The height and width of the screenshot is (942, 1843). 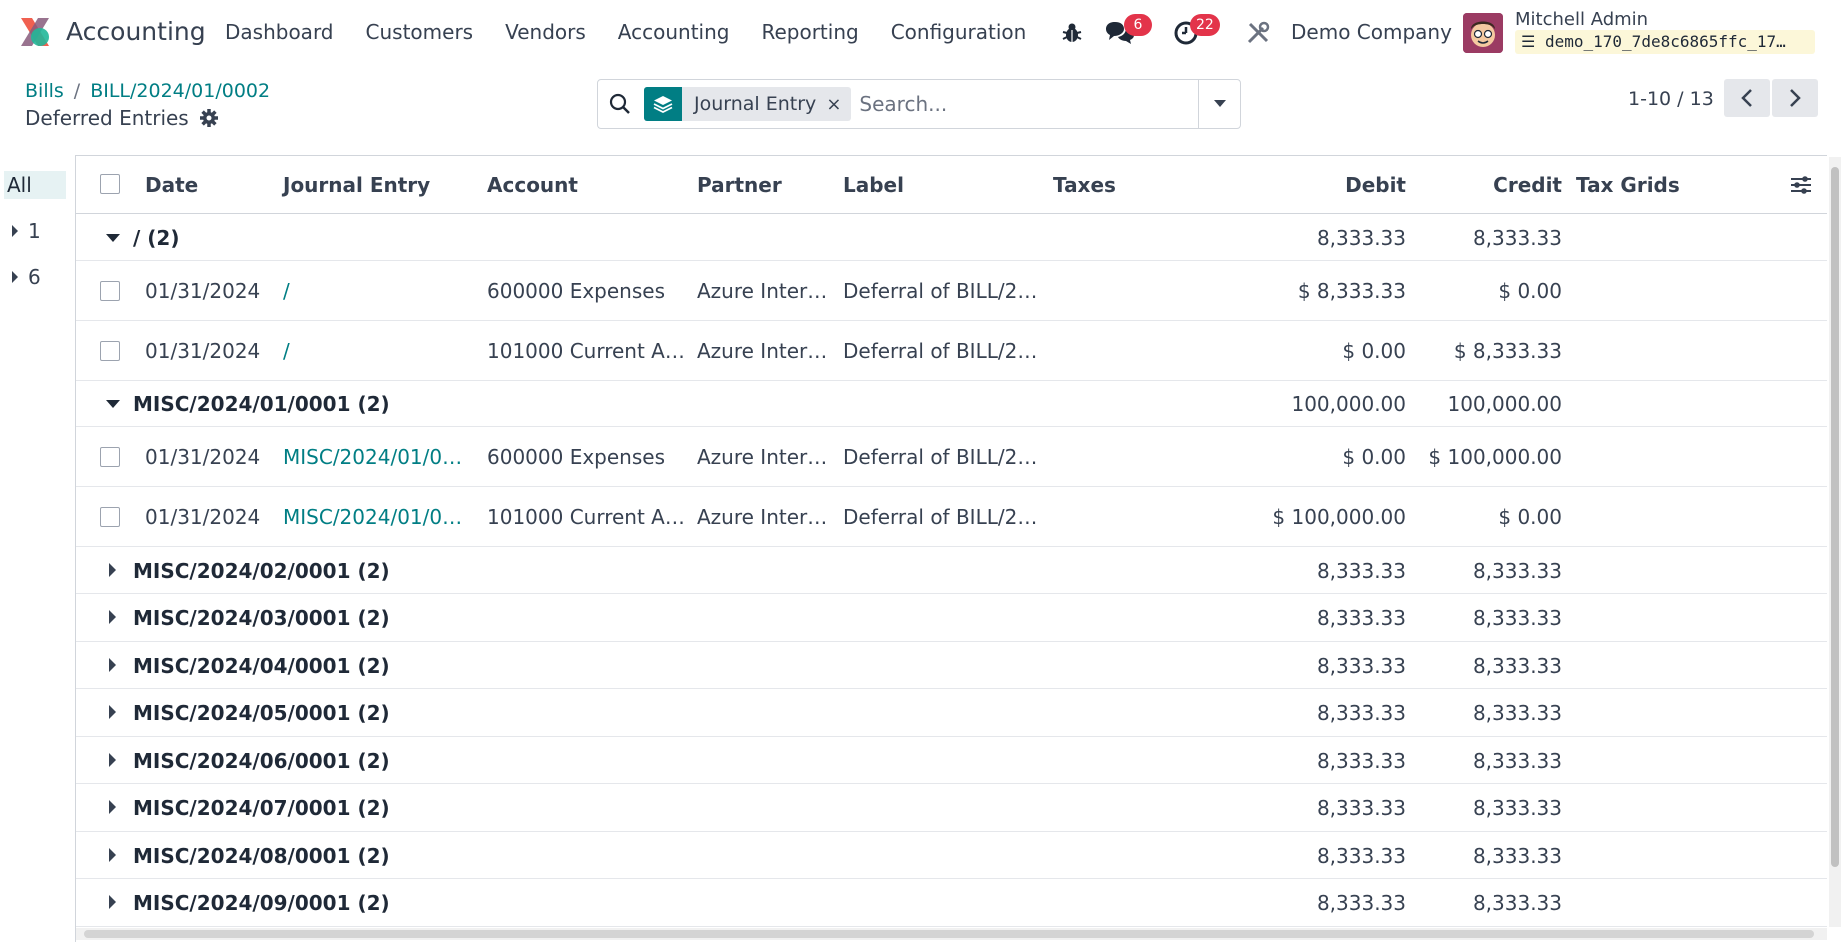 What do you see at coordinates (674, 32) in the screenshot?
I see `menu-accounting: Accounting` at bounding box center [674, 32].